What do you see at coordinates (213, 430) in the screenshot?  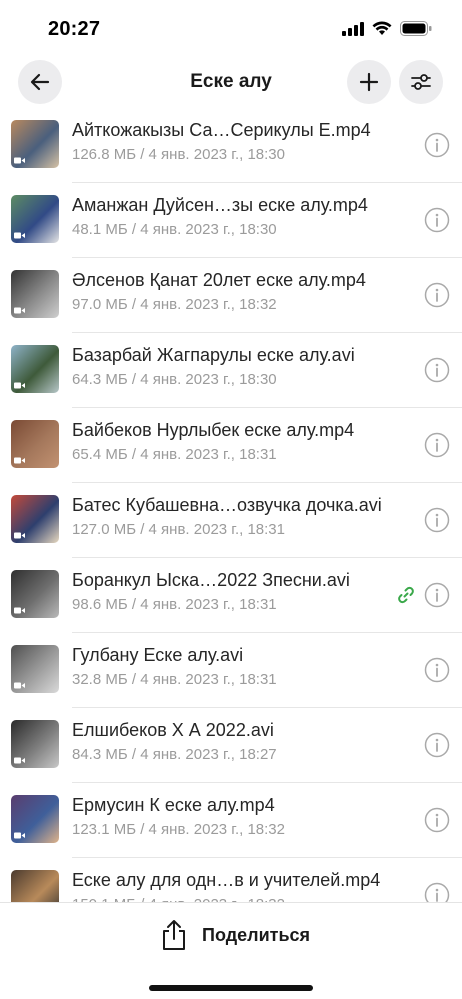 I see `file-name: Байбеков Нурлыбек еске алу.mp4` at bounding box center [213, 430].